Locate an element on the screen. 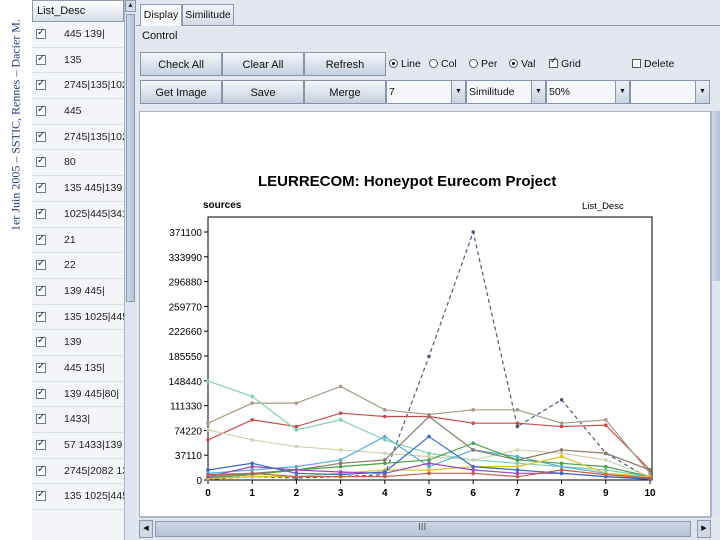 Image resolution: width=720 pixels, height=540 pixels. check-all-button: Check All is located at coordinates (181, 64).